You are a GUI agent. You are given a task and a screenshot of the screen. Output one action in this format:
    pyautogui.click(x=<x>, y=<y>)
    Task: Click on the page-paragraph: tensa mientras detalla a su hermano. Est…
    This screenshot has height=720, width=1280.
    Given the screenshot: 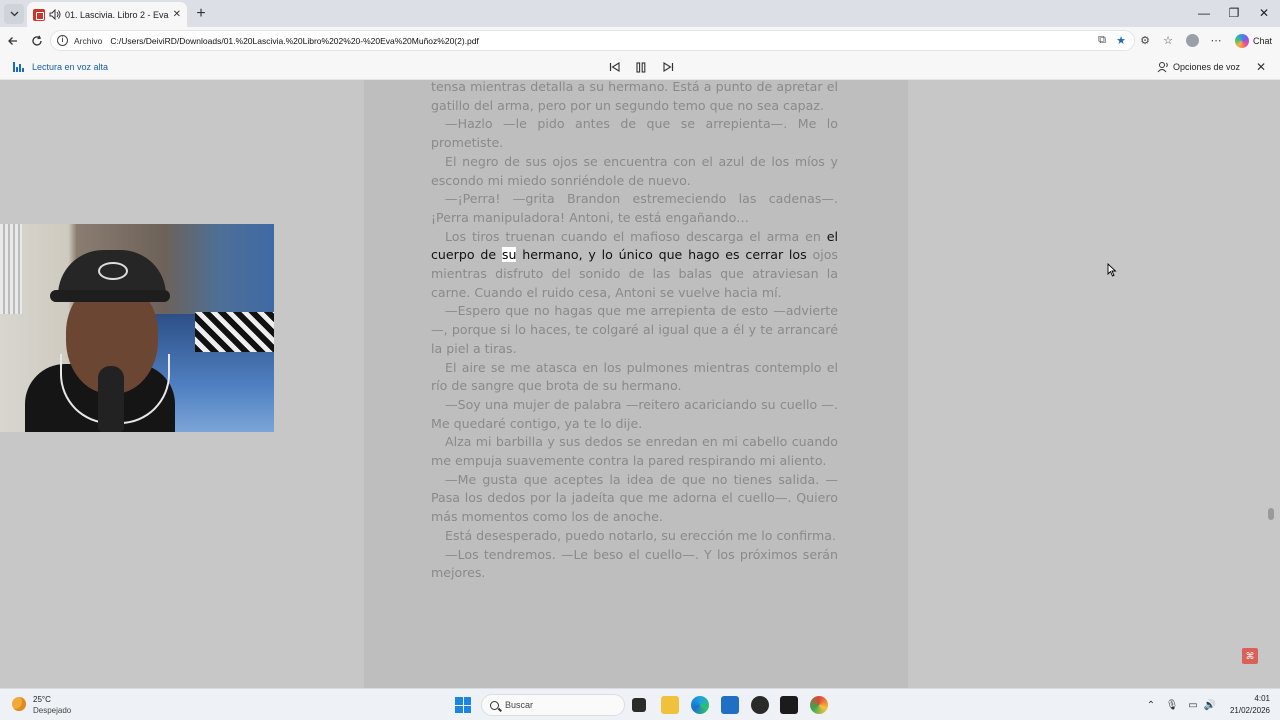 What is the action you would take?
    pyautogui.click(x=634, y=96)
    